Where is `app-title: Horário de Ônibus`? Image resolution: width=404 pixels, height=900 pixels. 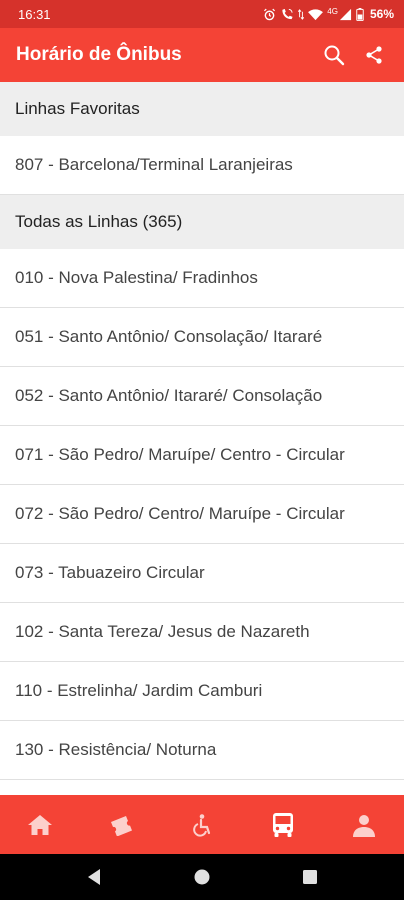 app-title: Horário de Ônibus is located at coordinates (99, 54).